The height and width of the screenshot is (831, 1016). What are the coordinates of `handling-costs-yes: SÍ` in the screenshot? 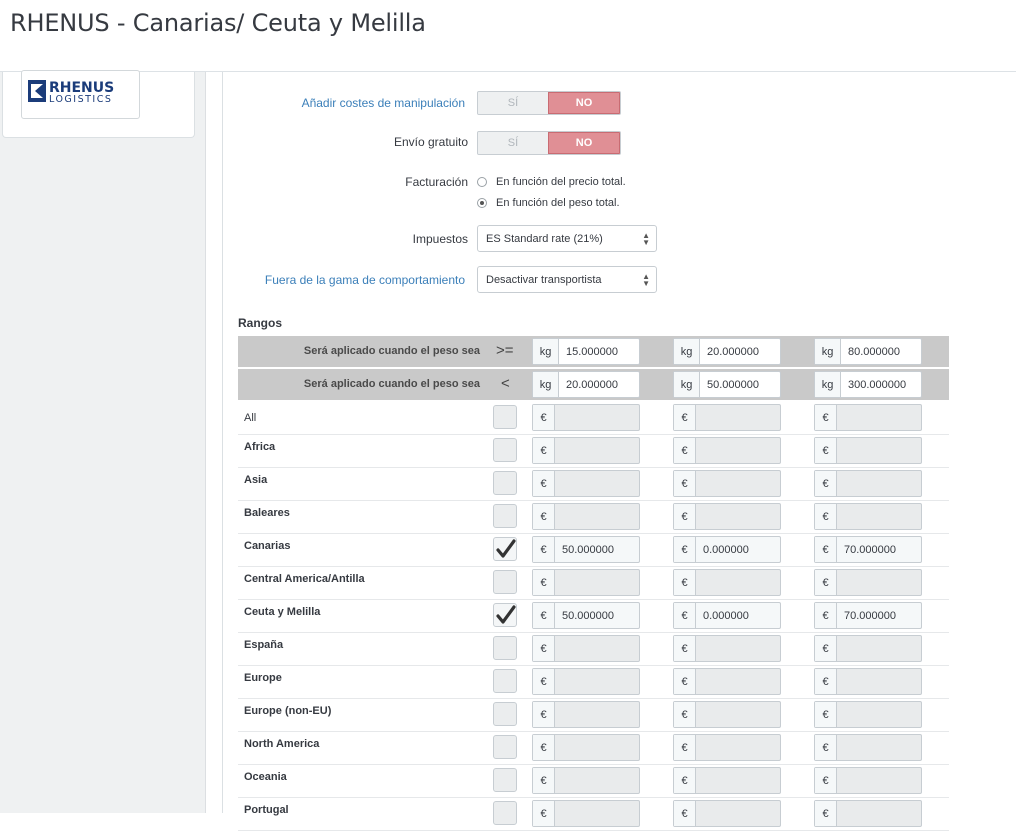 It's located at (513, 103).